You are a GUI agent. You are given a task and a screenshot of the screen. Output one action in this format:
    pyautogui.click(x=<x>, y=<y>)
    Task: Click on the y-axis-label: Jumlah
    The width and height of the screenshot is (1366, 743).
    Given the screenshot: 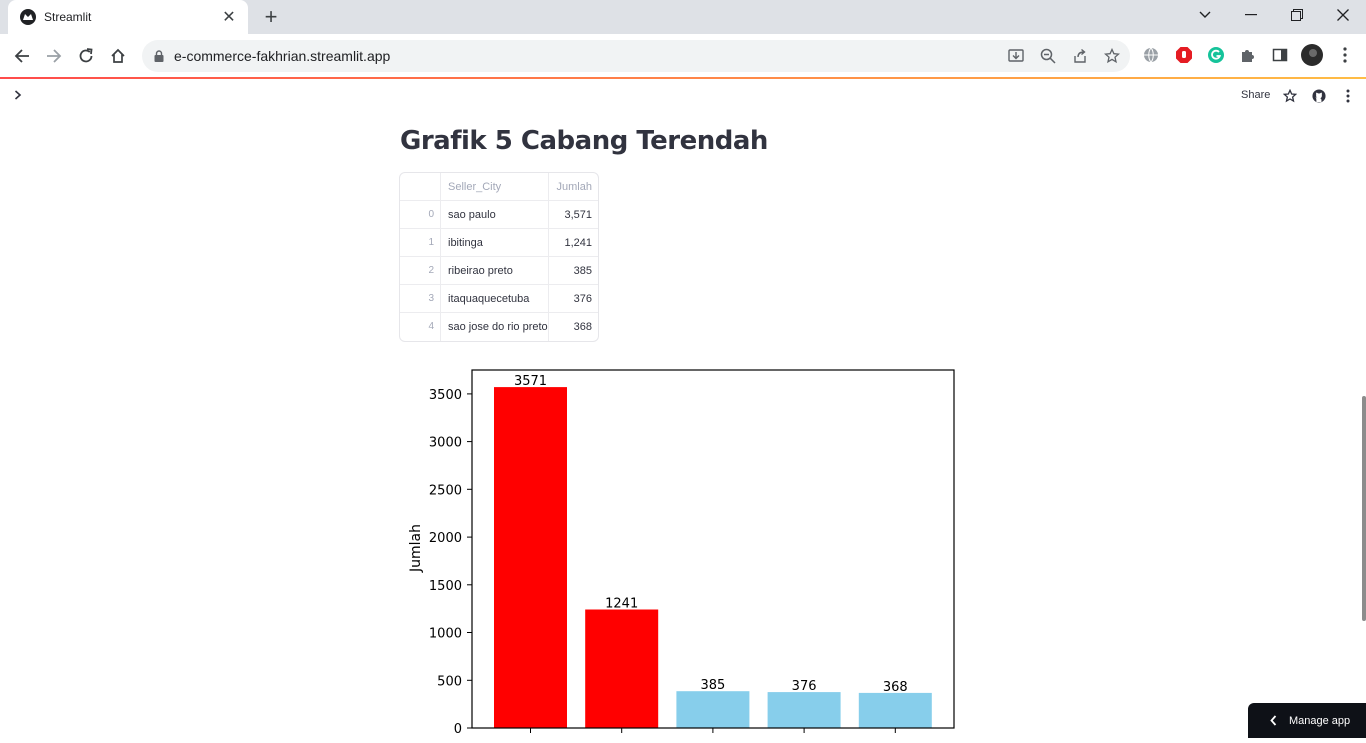 What is the action you would take?
    pyautogui.click(x=416, y=548)
    